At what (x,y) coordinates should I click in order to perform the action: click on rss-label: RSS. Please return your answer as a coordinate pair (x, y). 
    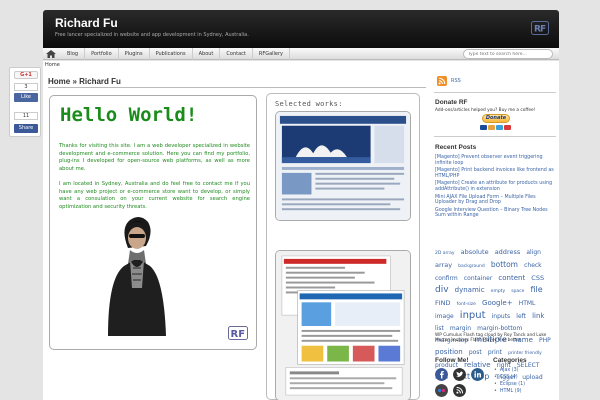
    Looking at the image, I should click on (456, 81).